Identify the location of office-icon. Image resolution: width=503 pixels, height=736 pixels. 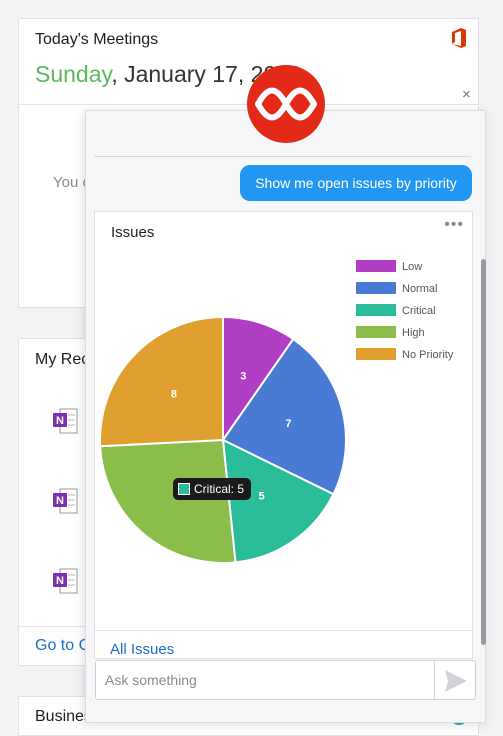
(459, 38).